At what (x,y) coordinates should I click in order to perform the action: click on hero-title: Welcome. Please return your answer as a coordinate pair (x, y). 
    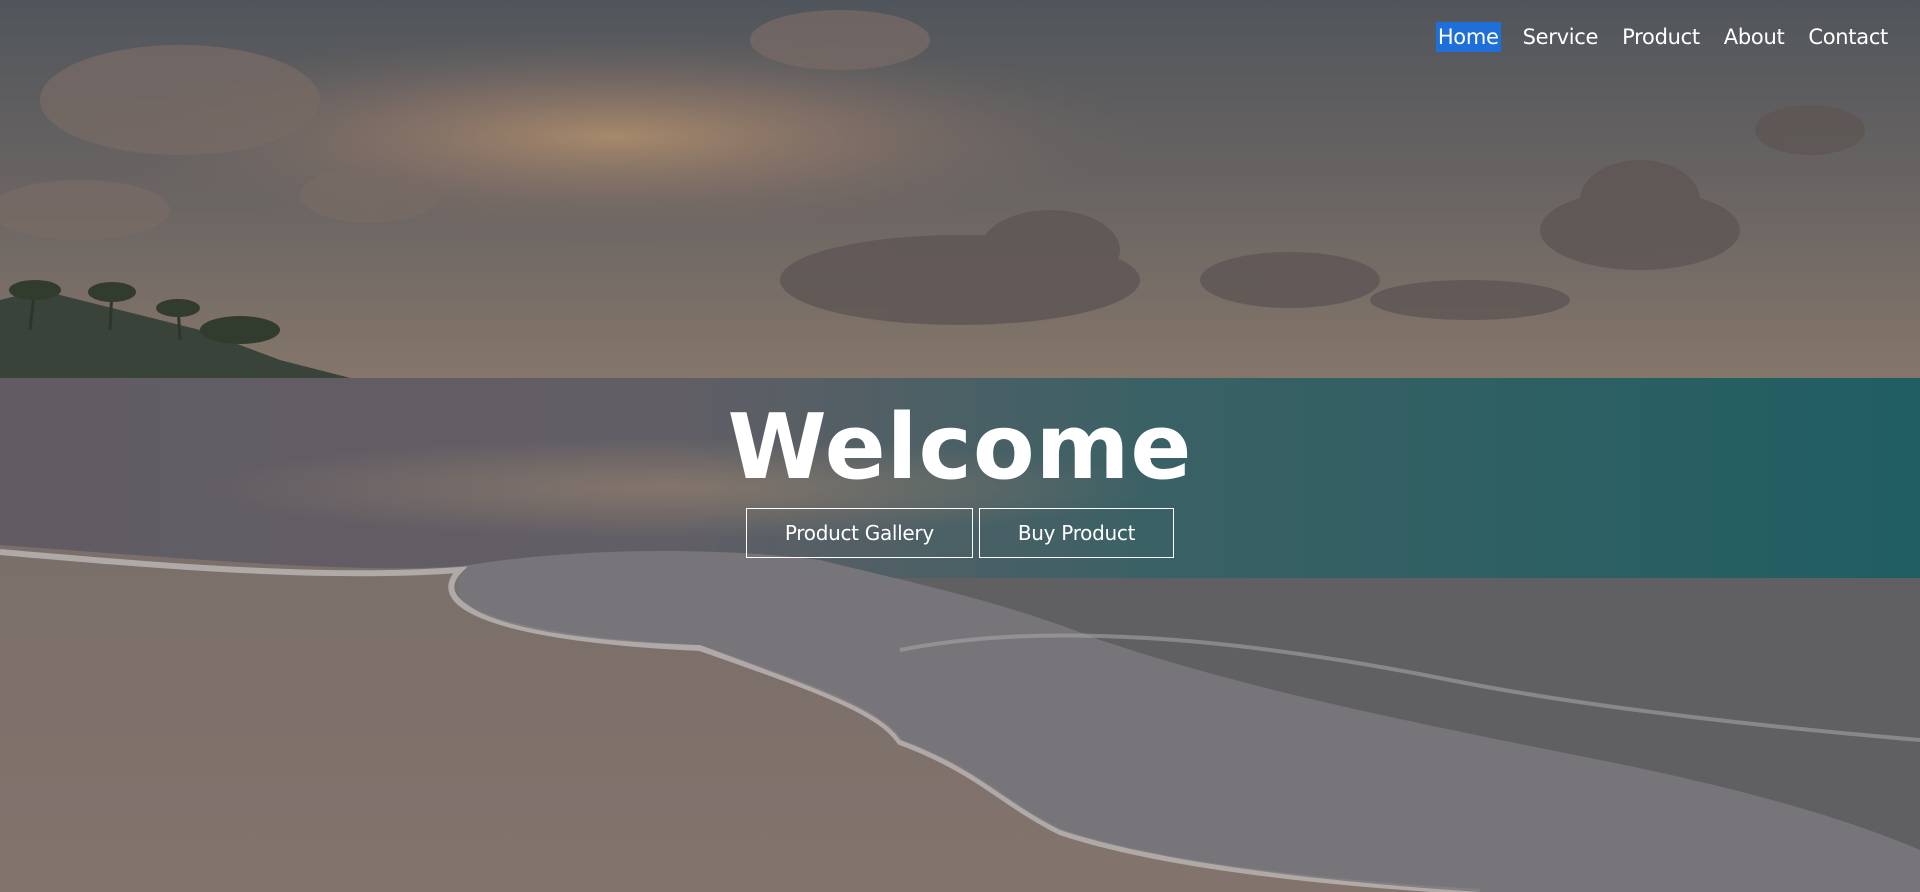
    Looking at the image, I should click on (960, 447).